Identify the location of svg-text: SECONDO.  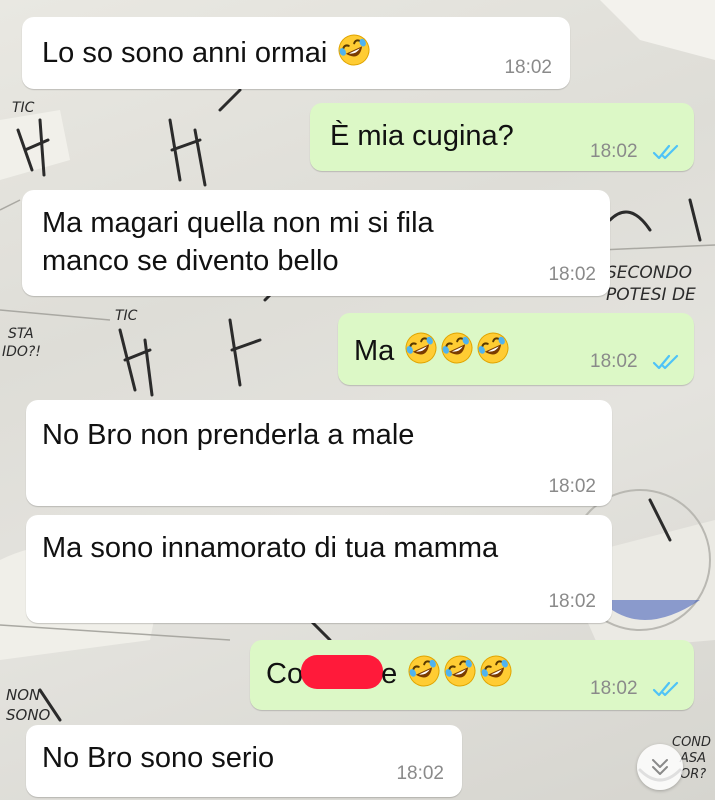
(649, 273).